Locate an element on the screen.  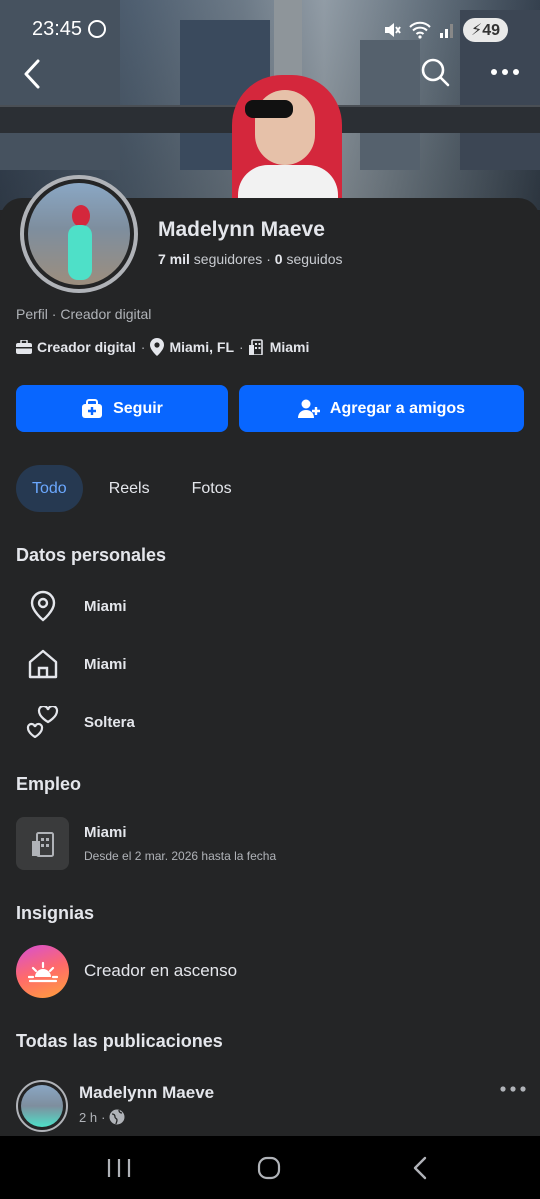
employment-dates: Desde el 2 mar. 2026 hasta la fecha is located at coordinates (180, 856).